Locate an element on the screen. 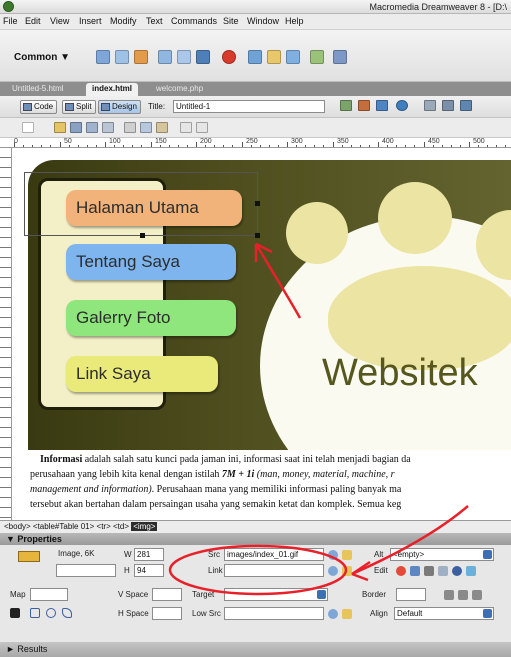 This screenshot has width=511, height=657. hspace-field is located at coordinates (167, 613).